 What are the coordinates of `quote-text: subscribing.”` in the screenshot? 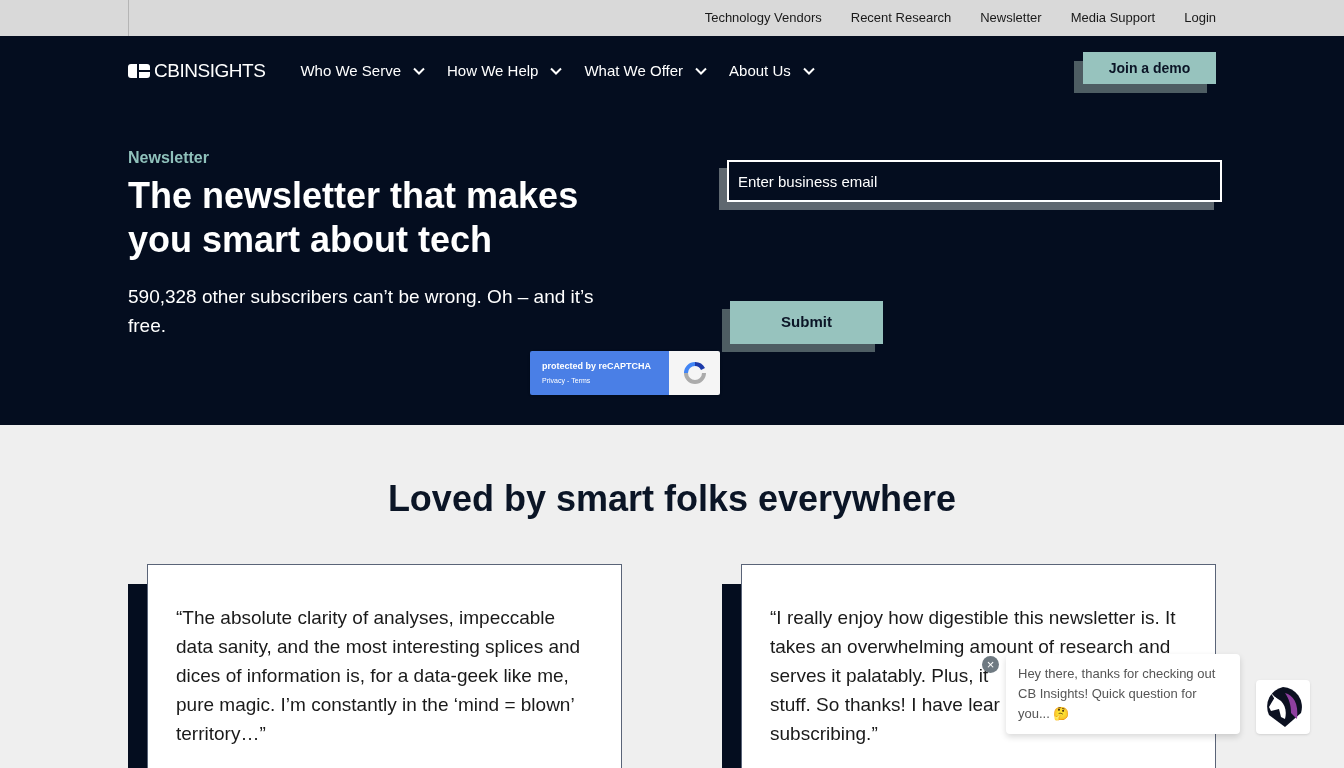 It's located at (824, 734).